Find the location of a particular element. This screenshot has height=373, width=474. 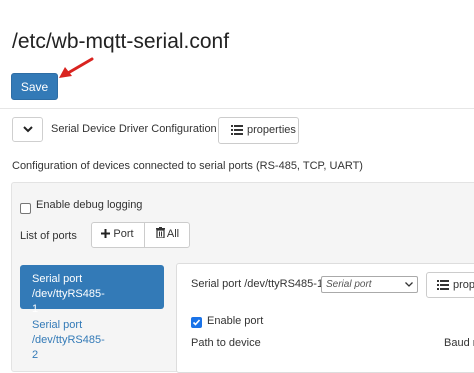

all-ports-button: All is located at coordinates (167, 235).